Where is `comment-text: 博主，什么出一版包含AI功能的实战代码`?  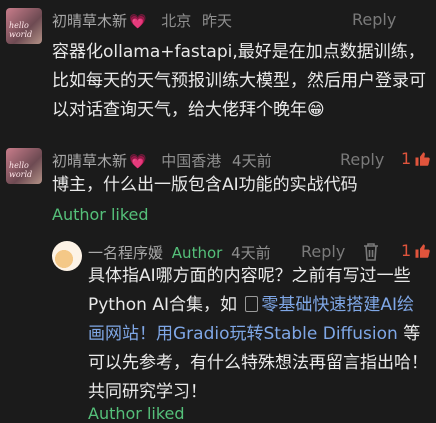 comment-text: 博主，什么出一版包含AI功能的实战代码 is located at coordinates (205, 185).